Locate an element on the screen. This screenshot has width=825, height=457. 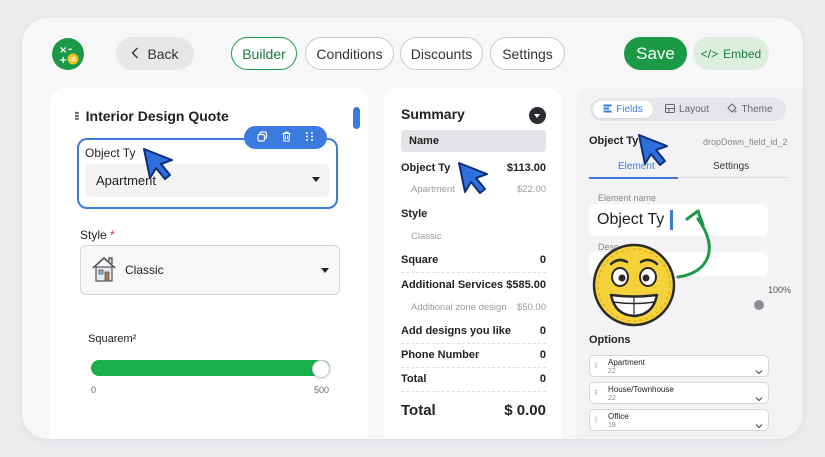
summary-header: Name is located at coordinates (473, 141).